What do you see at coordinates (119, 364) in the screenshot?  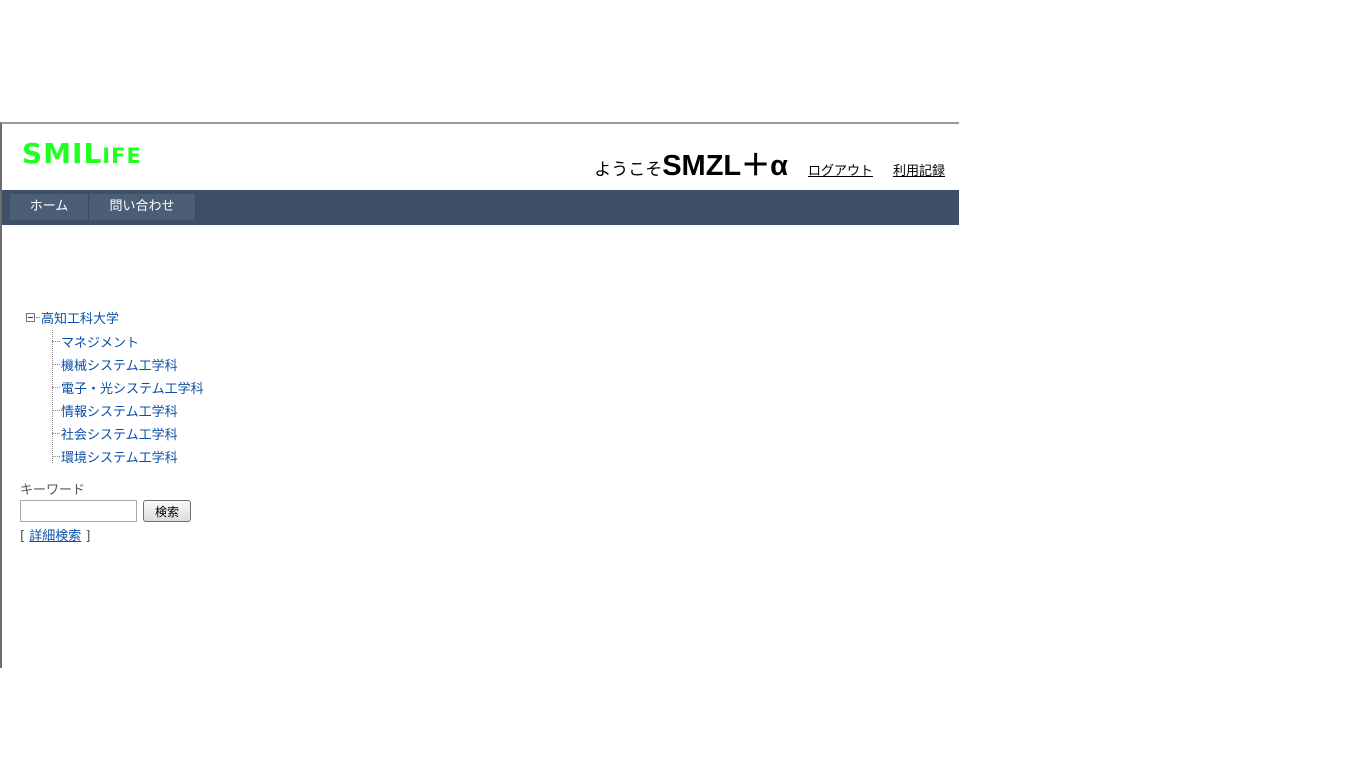 I see `tree-item-mechanical: 機械システム工学科` at bounding box center [119, 364].